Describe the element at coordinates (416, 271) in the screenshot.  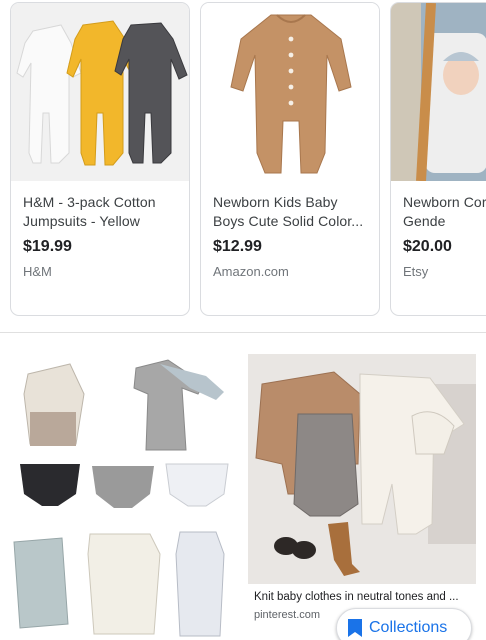
I see `product-store: Etsy` at that location.